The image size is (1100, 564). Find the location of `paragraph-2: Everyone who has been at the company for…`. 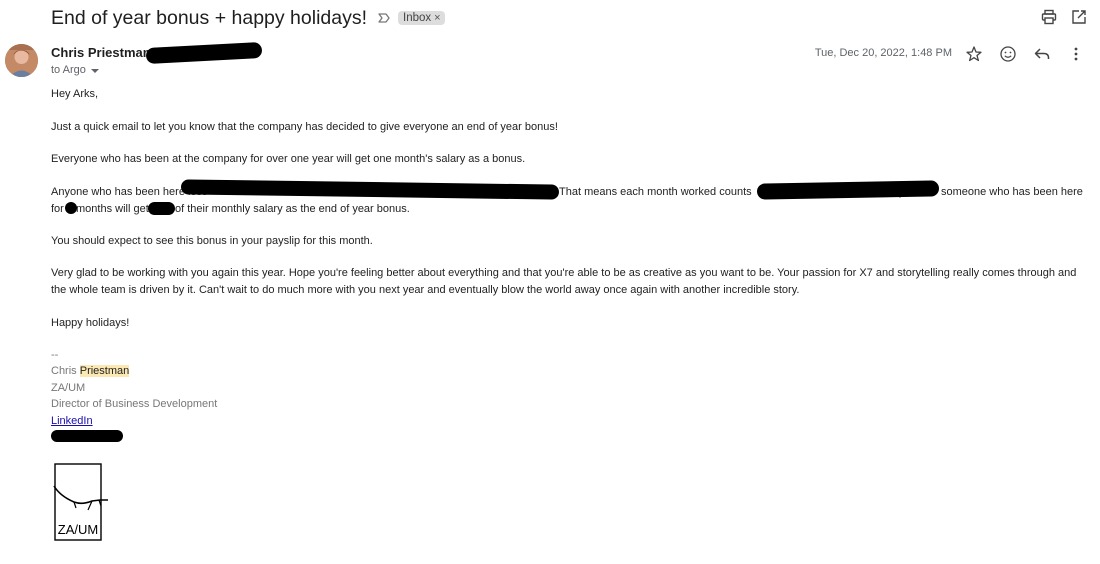

paragraph-2: Everyone who has been at the company for… is located at coordinates (288, 159).